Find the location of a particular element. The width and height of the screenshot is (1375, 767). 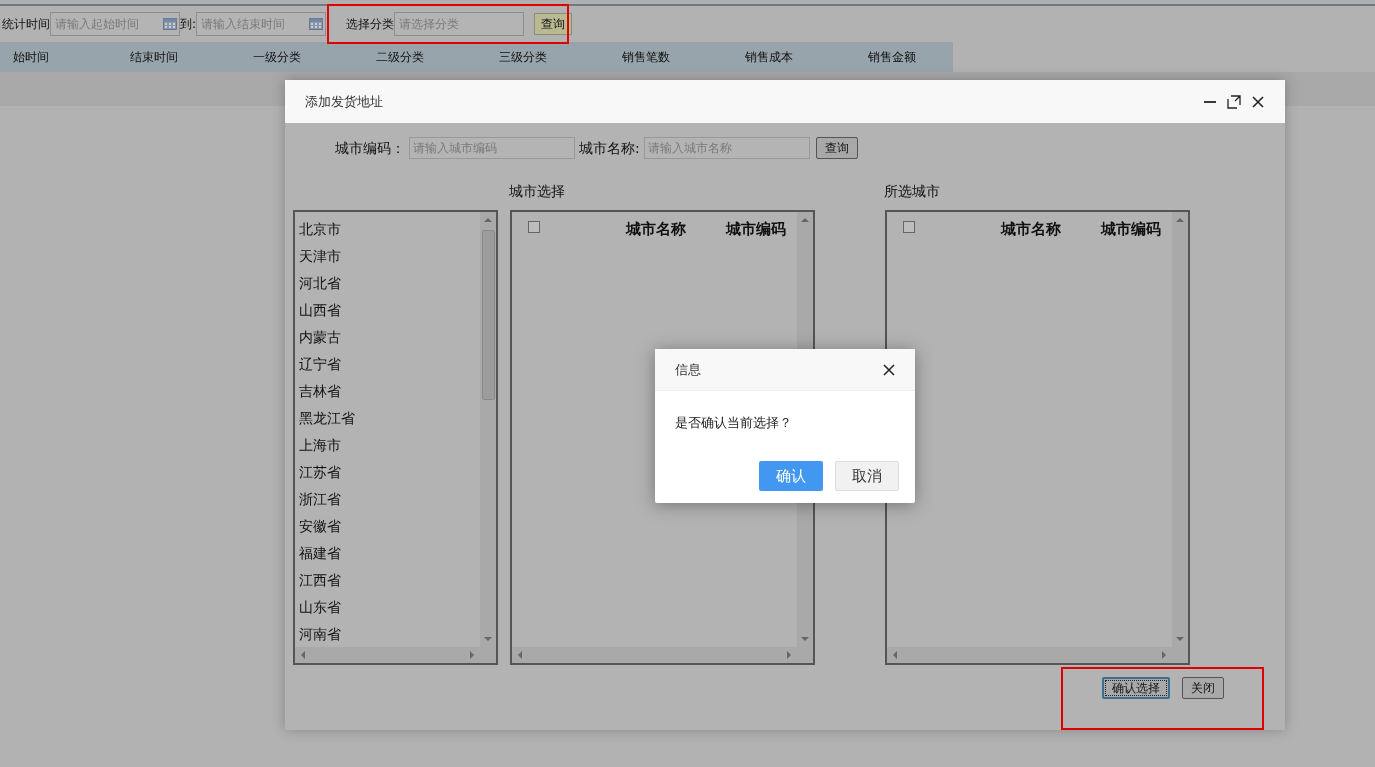

field-label: 城市名称: is located at coordinates (609, 148).